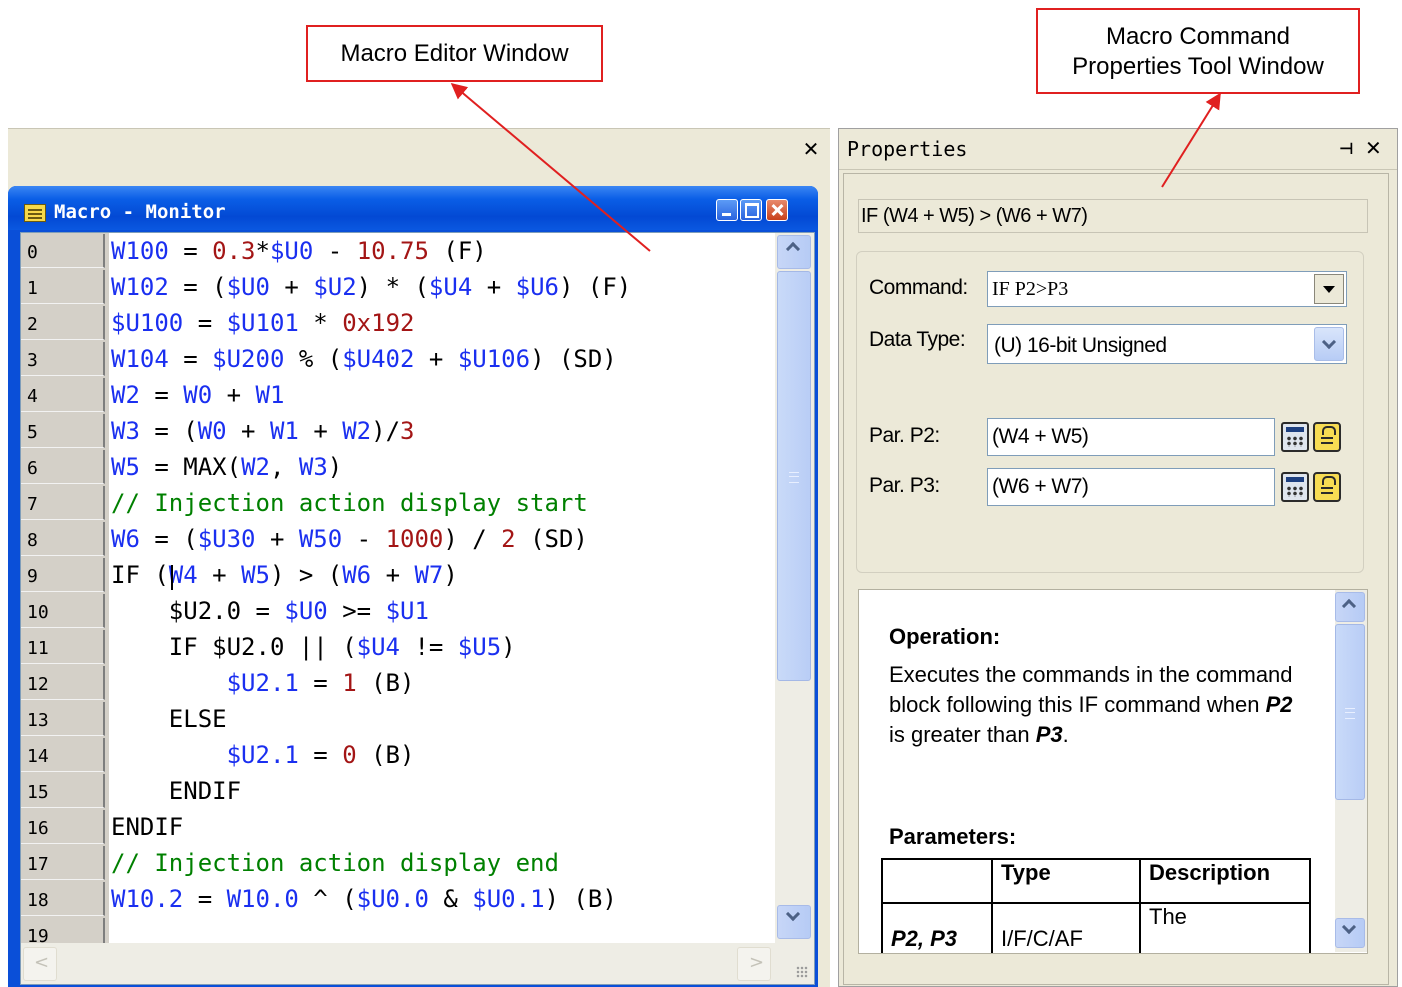 The height and width of the screenshot is (987, 1402). What do you see at coordinates (1065, 734) in the screenshot?
I see `operation-text-part: .` at bounding box center [1065, 734].